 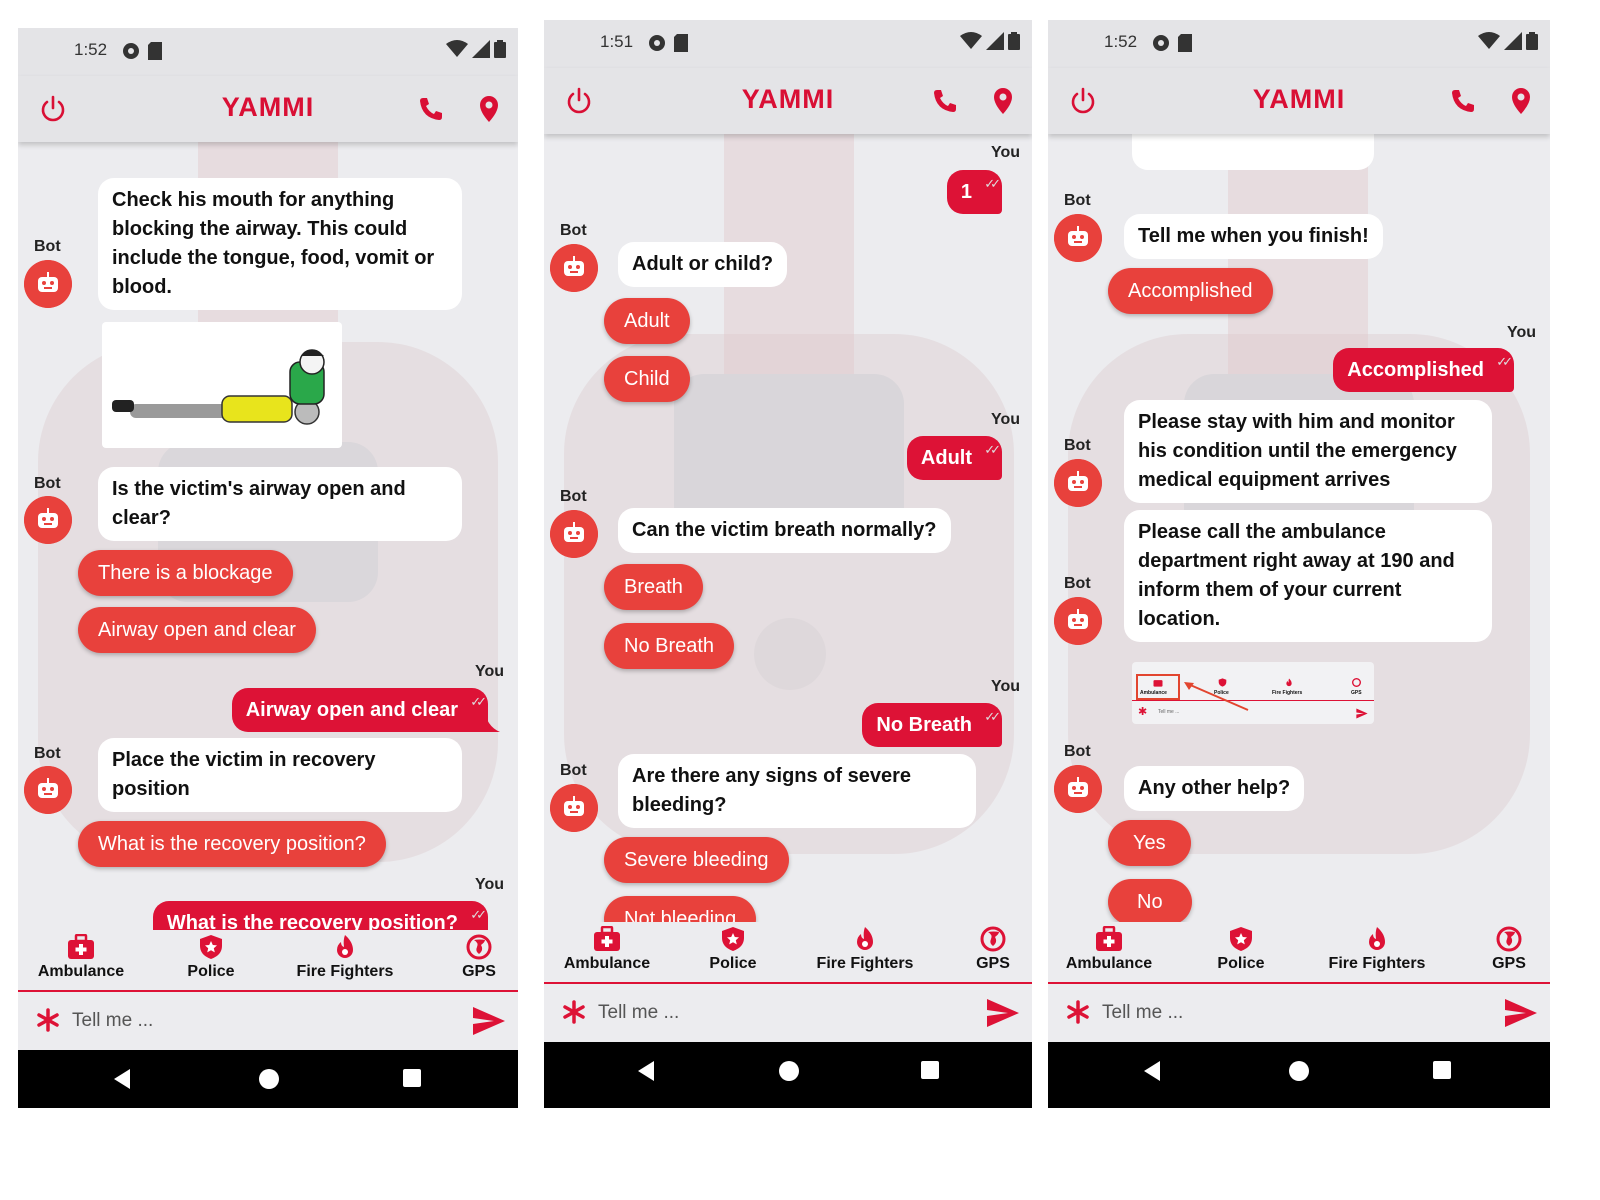 What do you see at coordinates (492, 720) in the screenshot?
I see `bubble-tail` at bounding box center [492, 720].